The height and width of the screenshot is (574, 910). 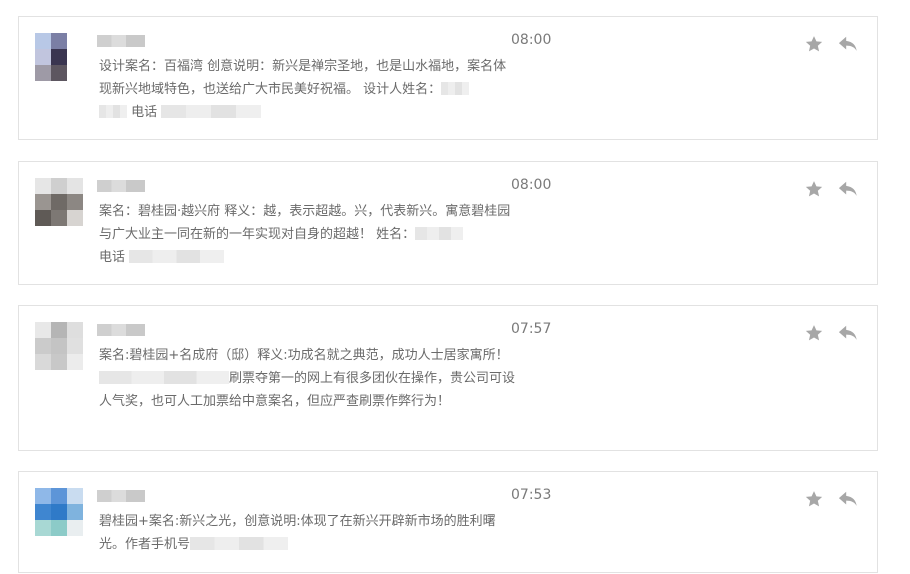 What do you see at coordinates (531, 495) in the screenshot?
I see `message-time: 07:53` at bounding box center [531, 495].